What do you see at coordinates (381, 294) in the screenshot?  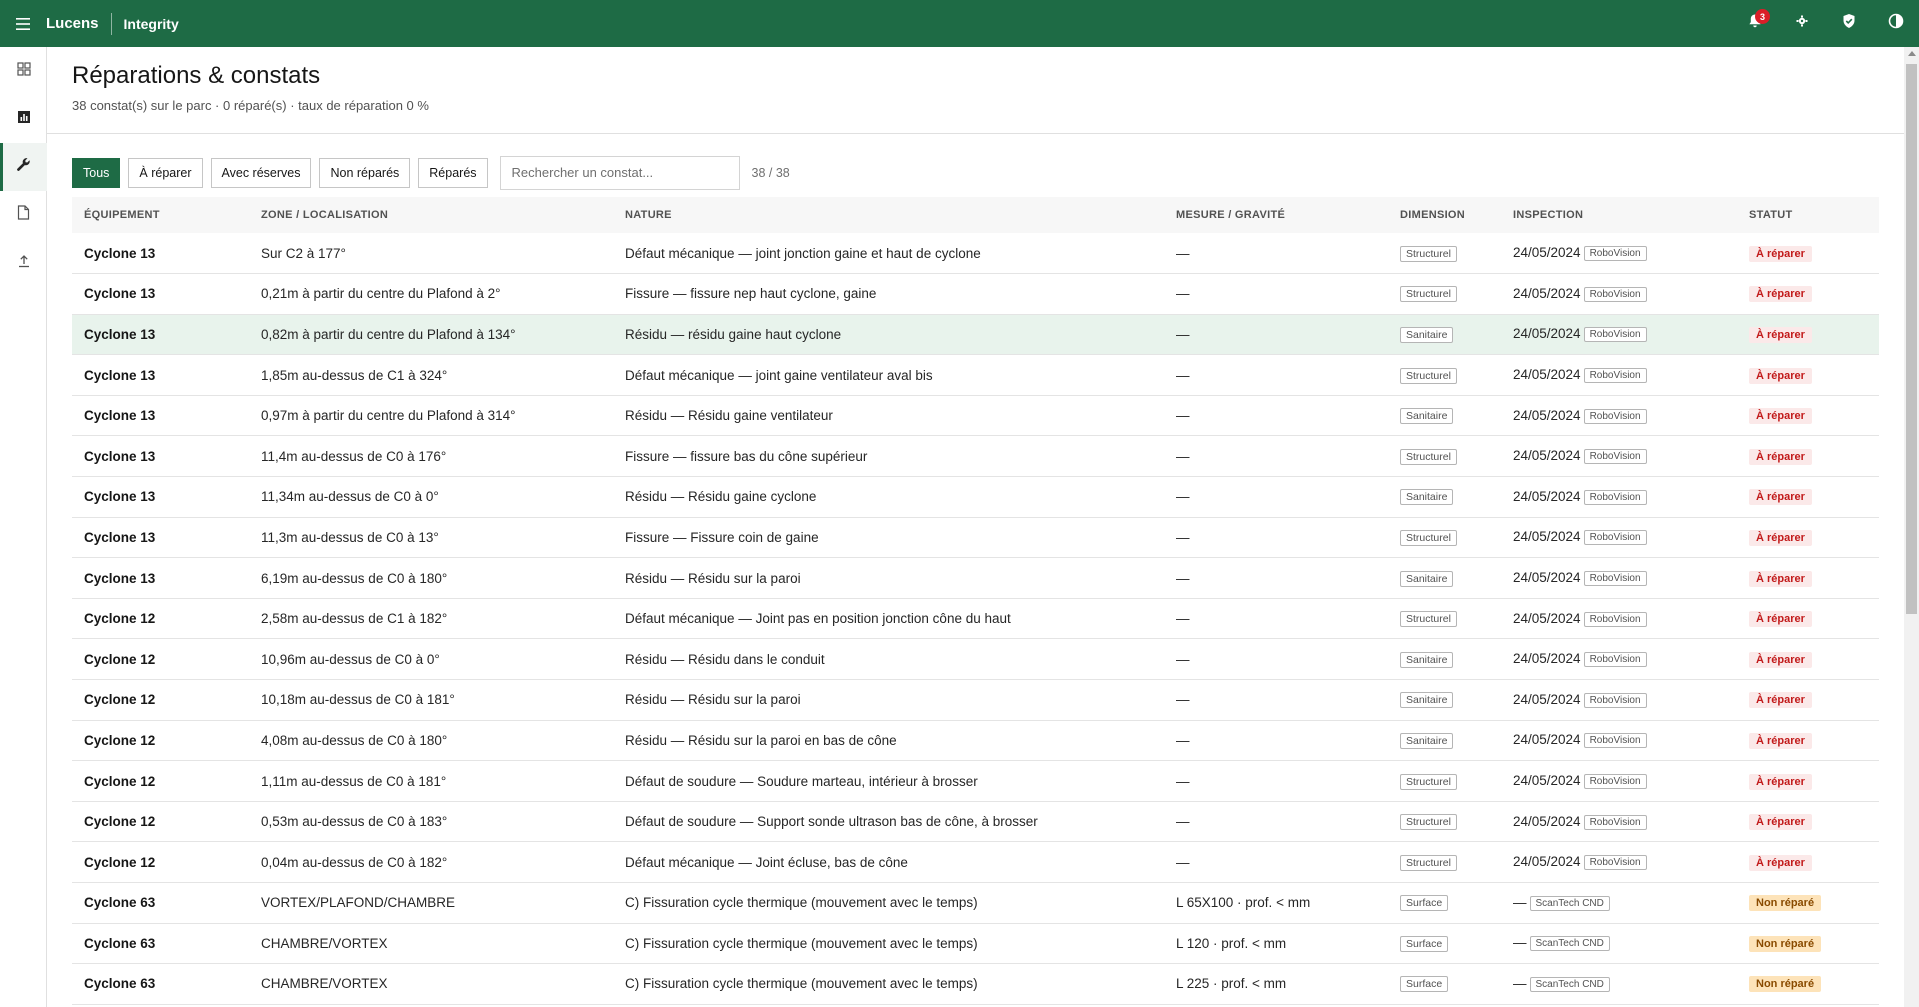 I see `cell-zone: 0,21m à partir du centre du Plafond à 2°` at bounding box center [381, 294].